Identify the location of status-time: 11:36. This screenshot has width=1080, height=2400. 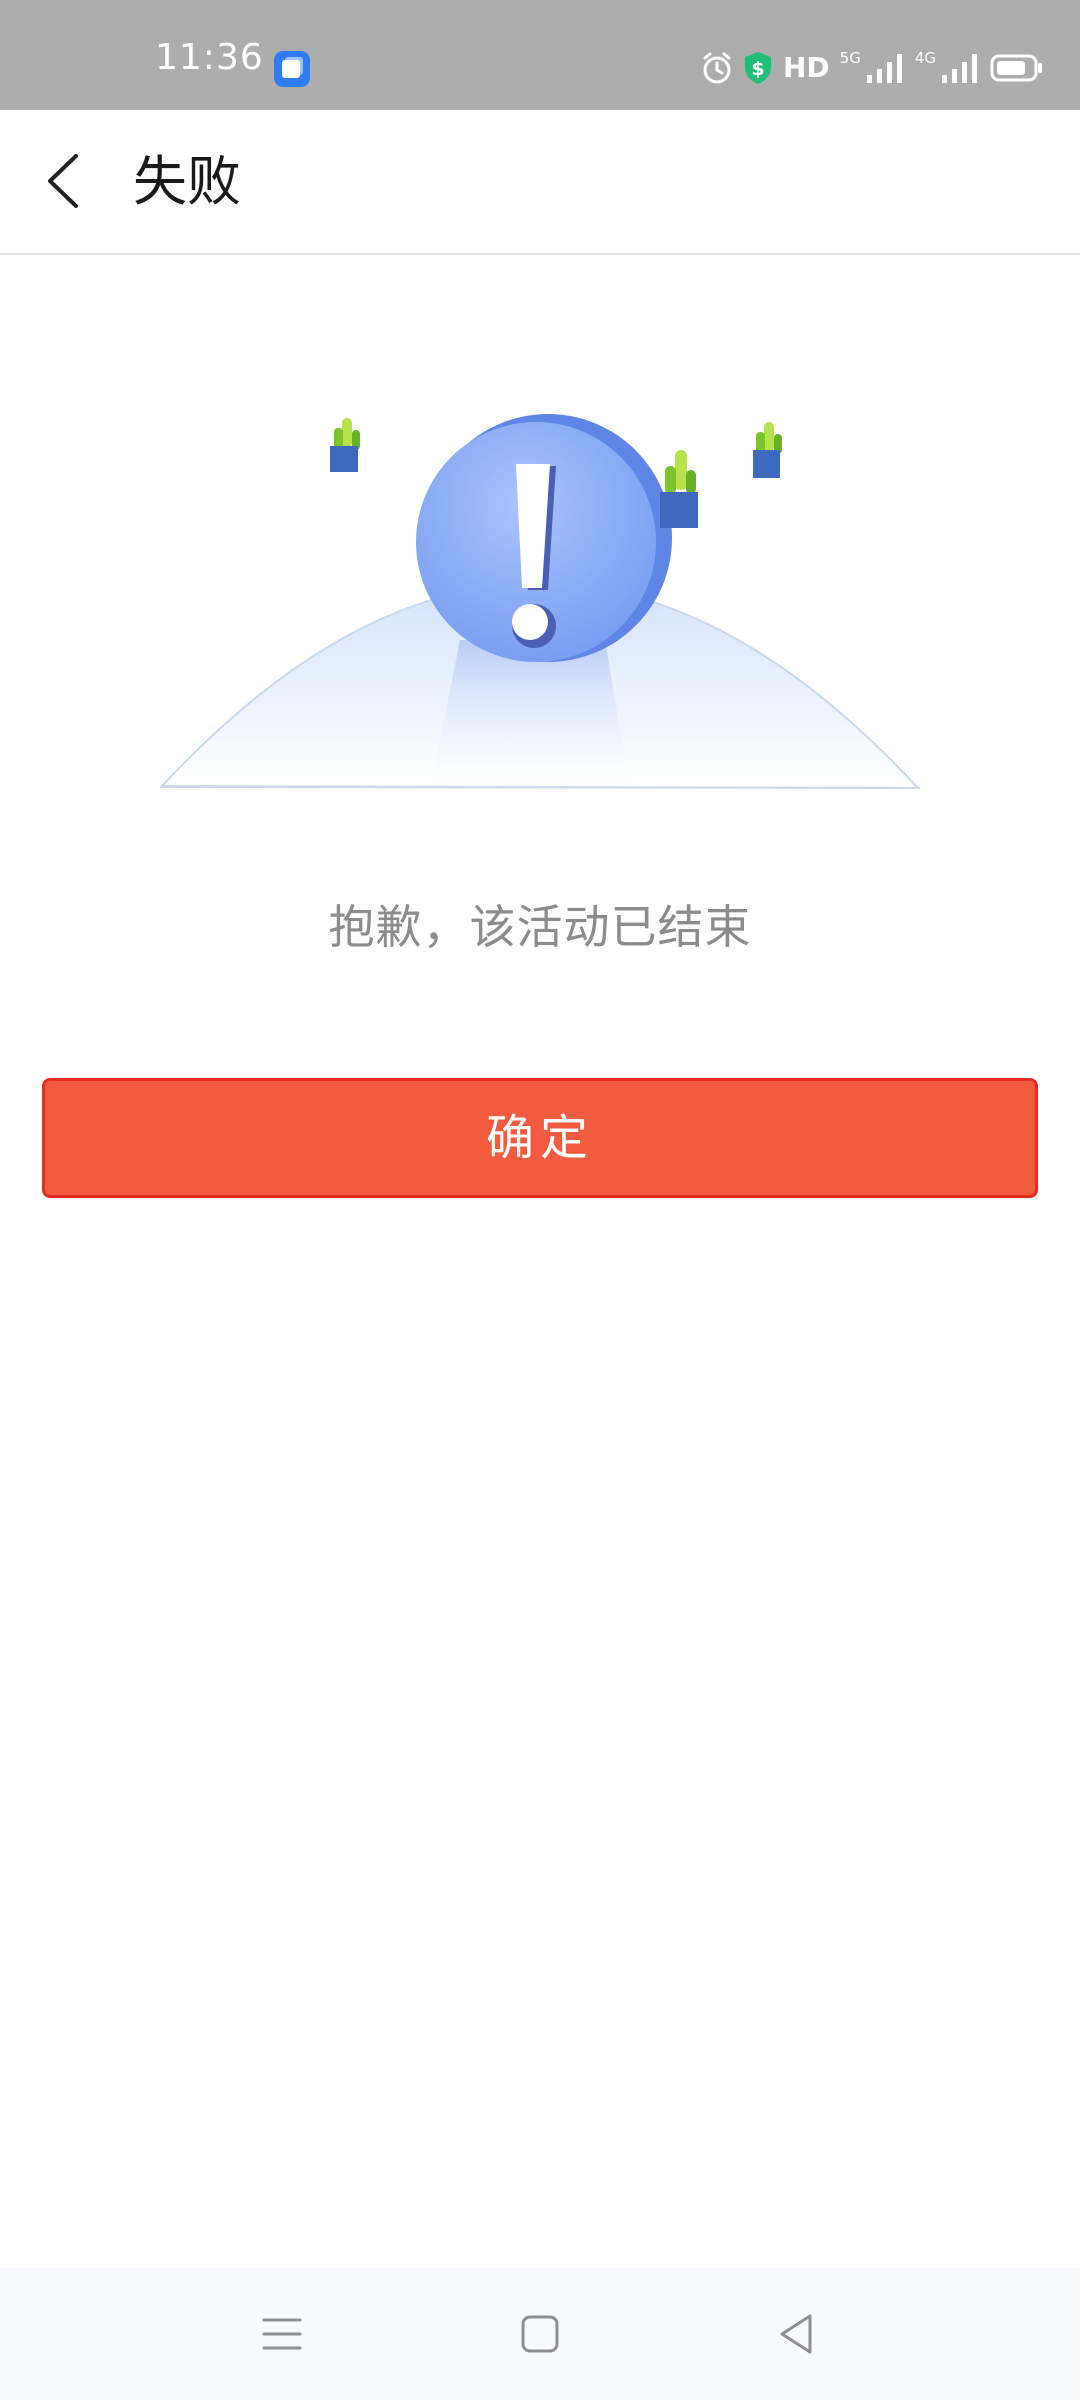
(209, 57).